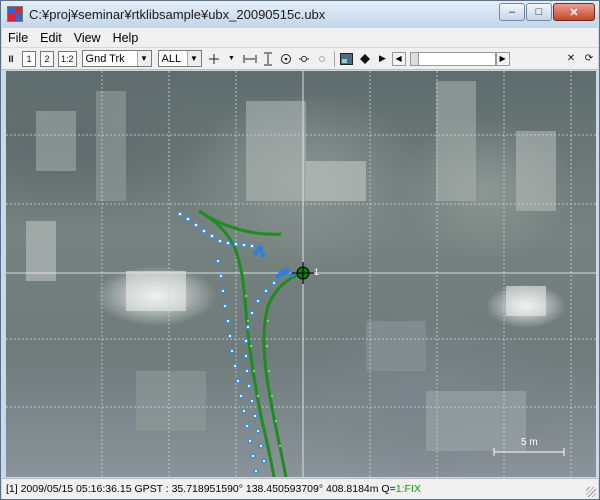 The width and height of the screenshot is (600, 500). I want to click on solution-quality: 1:FIX, so click(408, 489).